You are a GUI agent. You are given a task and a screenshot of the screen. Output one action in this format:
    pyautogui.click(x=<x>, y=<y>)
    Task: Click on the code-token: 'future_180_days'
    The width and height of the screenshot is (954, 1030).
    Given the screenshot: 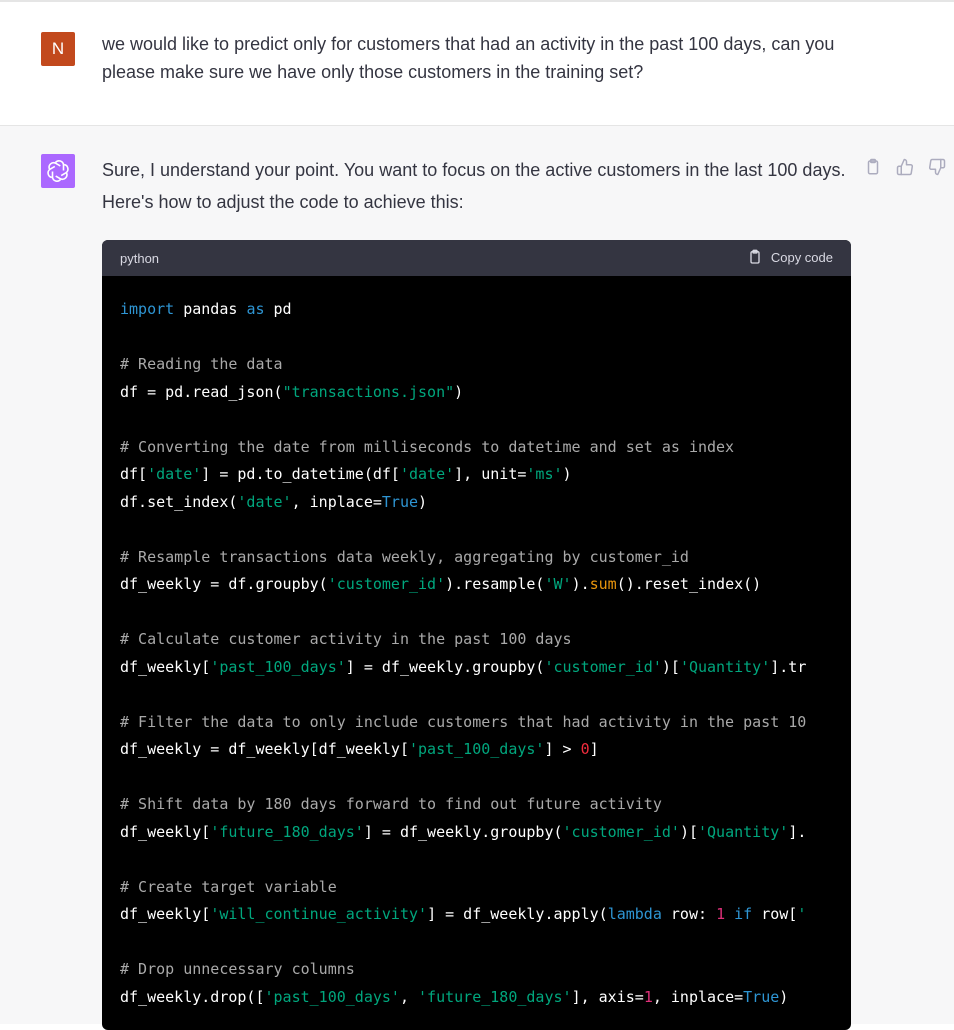 What is the action you would take?
    pyautogui.click(x=287, y=831)
    